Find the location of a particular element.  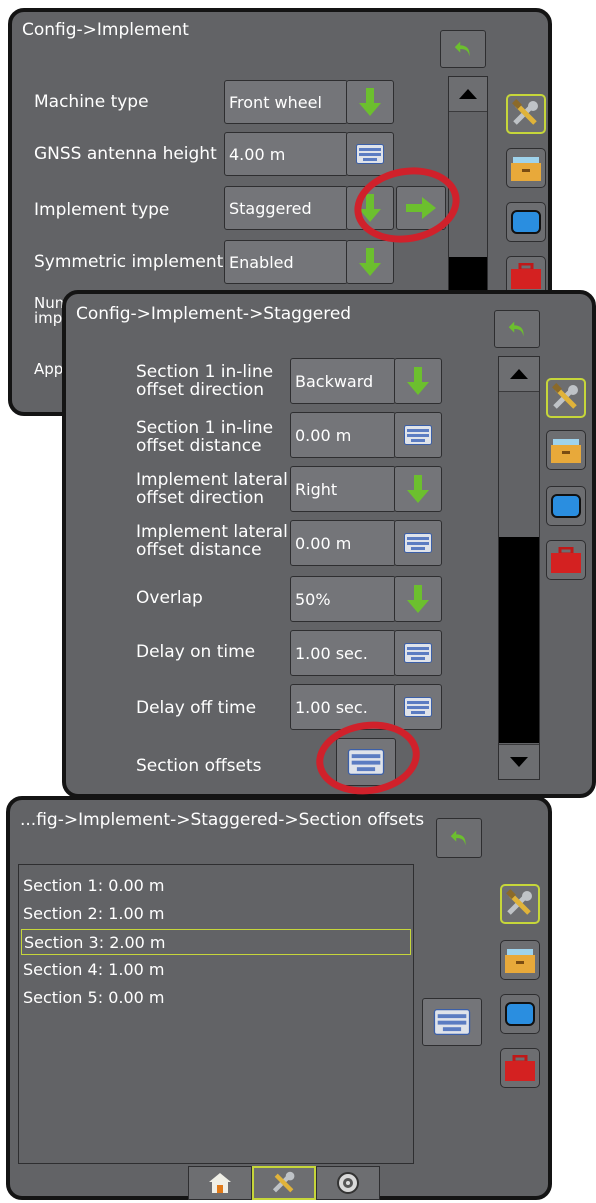

delay-on-time-keyboard-button is located at coordinates (418, 653).